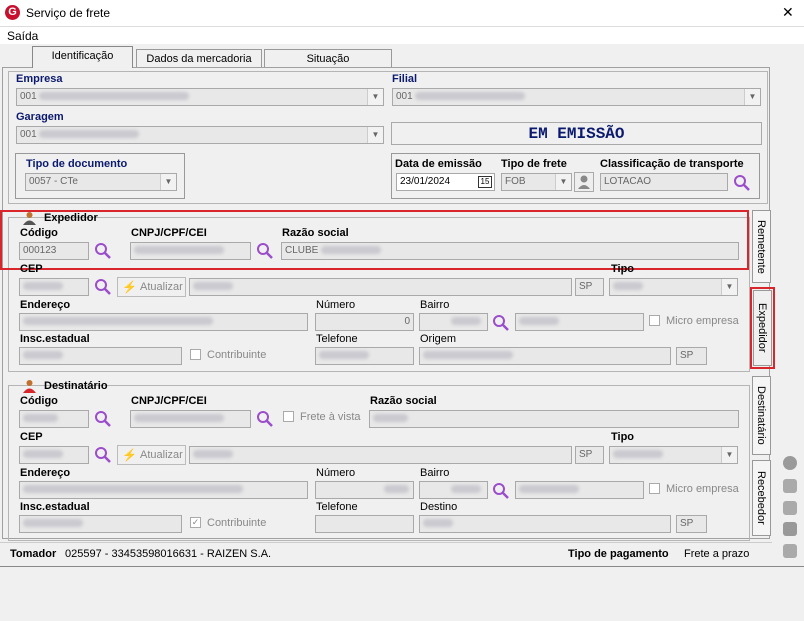 The width and height of the screenshot is (804, 621). What do you see at coordinates (53, 181) in the screenshot?
I see `tipo-doc-value: 0057 - CTe` at bounding box center [53, 181].